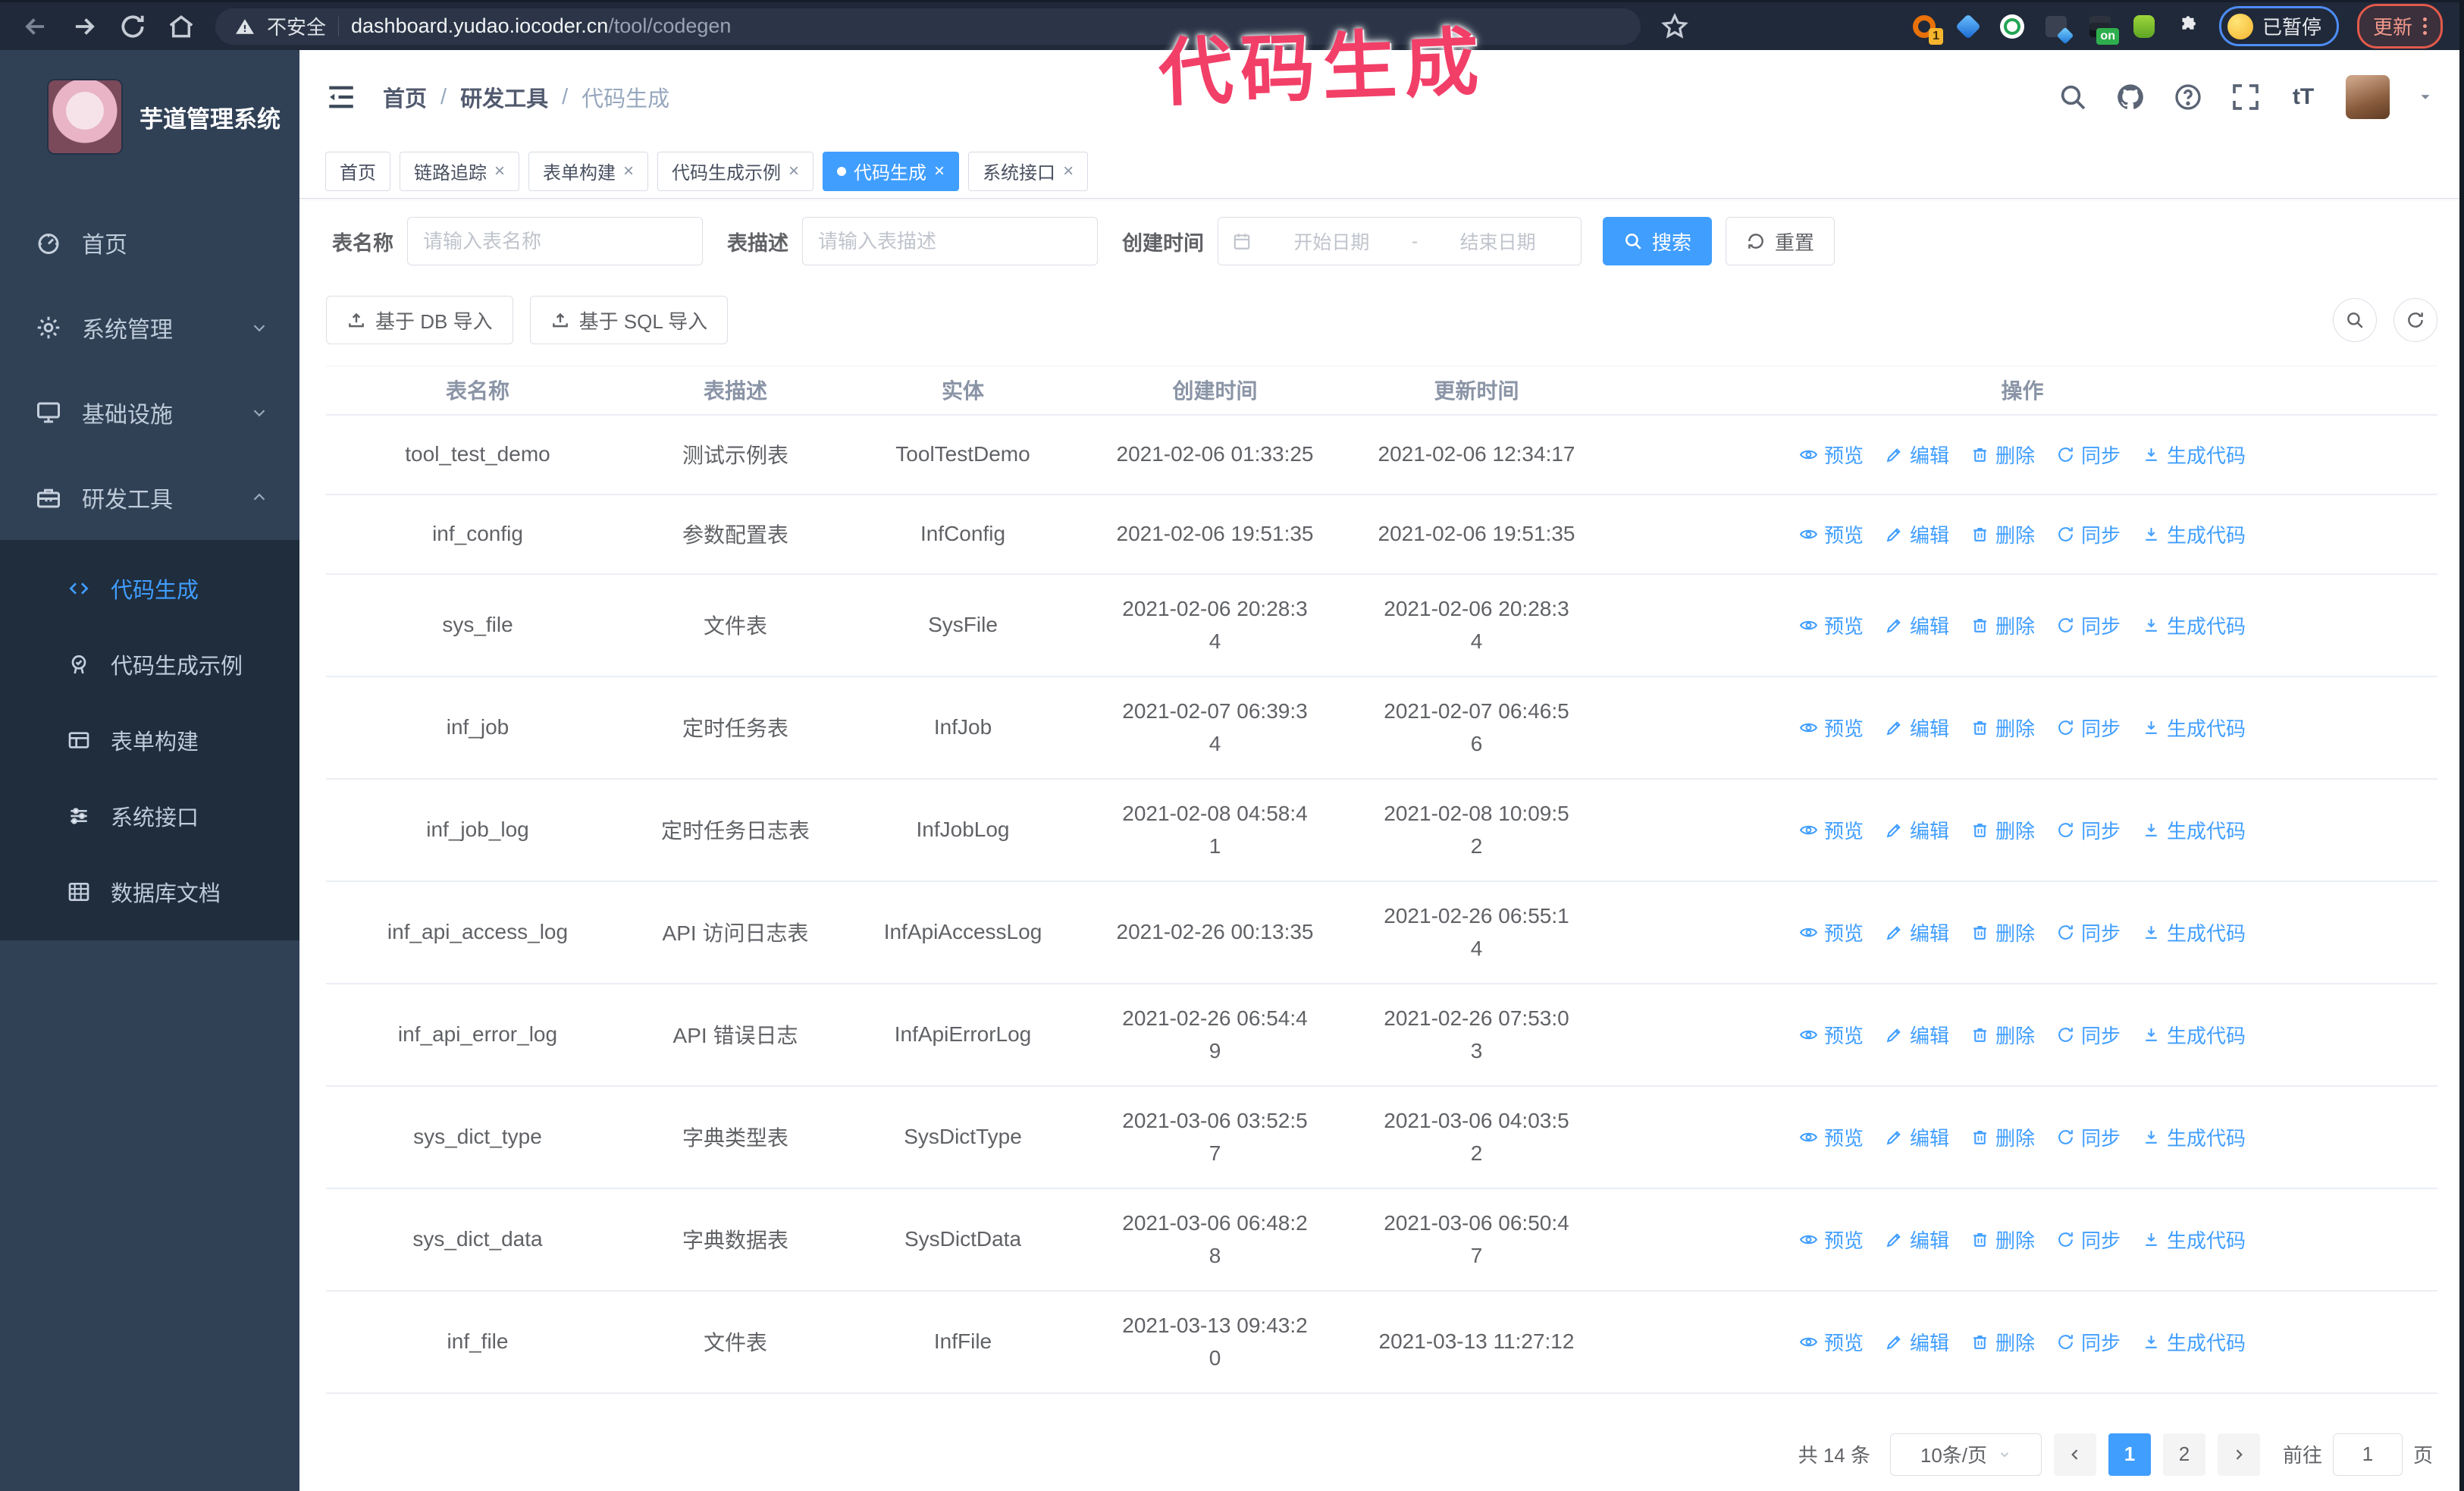  Describe the element at coordinates (1781, 241) in the screenshot. I see `reset-button: 重置` at that location.